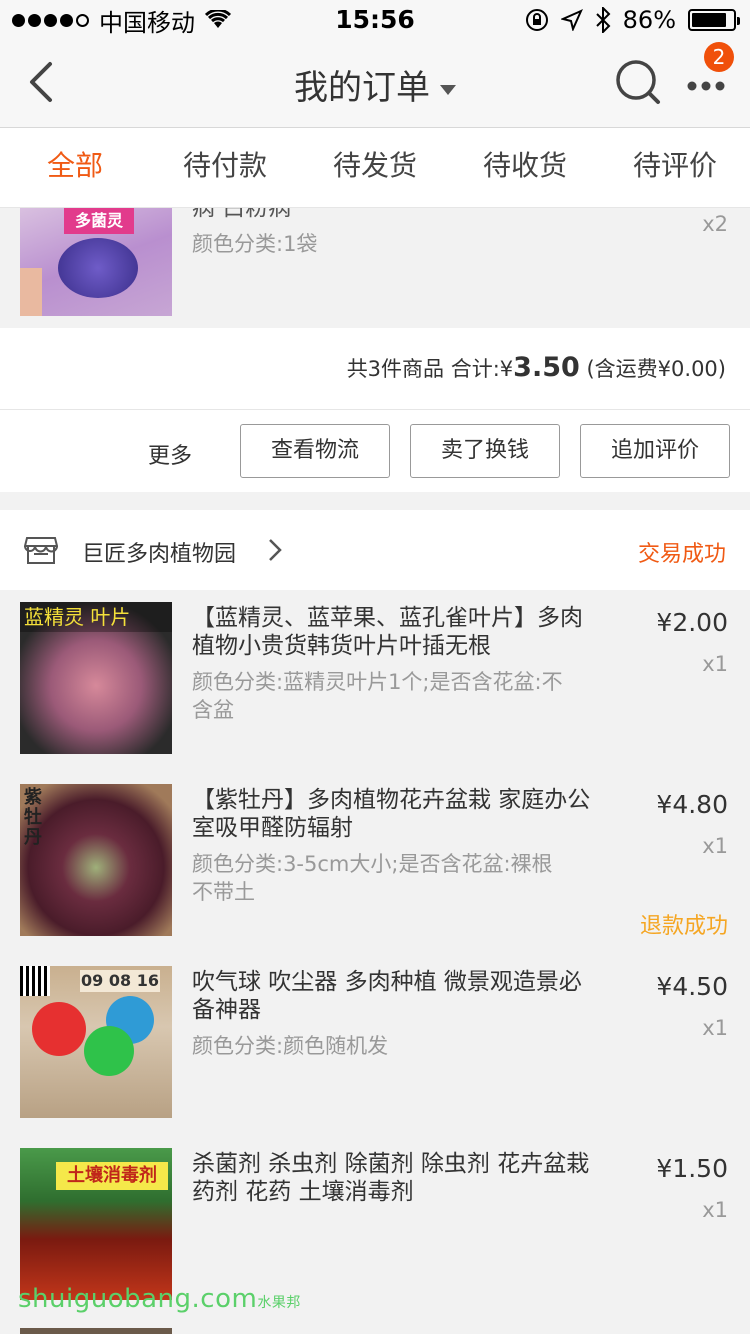 The width and height of the screenshot is (750, 1334). What do you see at coordinates (375, 268) in the screenshot?
I see `order-item: 多菌灵 病 白粉病 颜色分类:1袋 x2` at bounding box center [375, 268].